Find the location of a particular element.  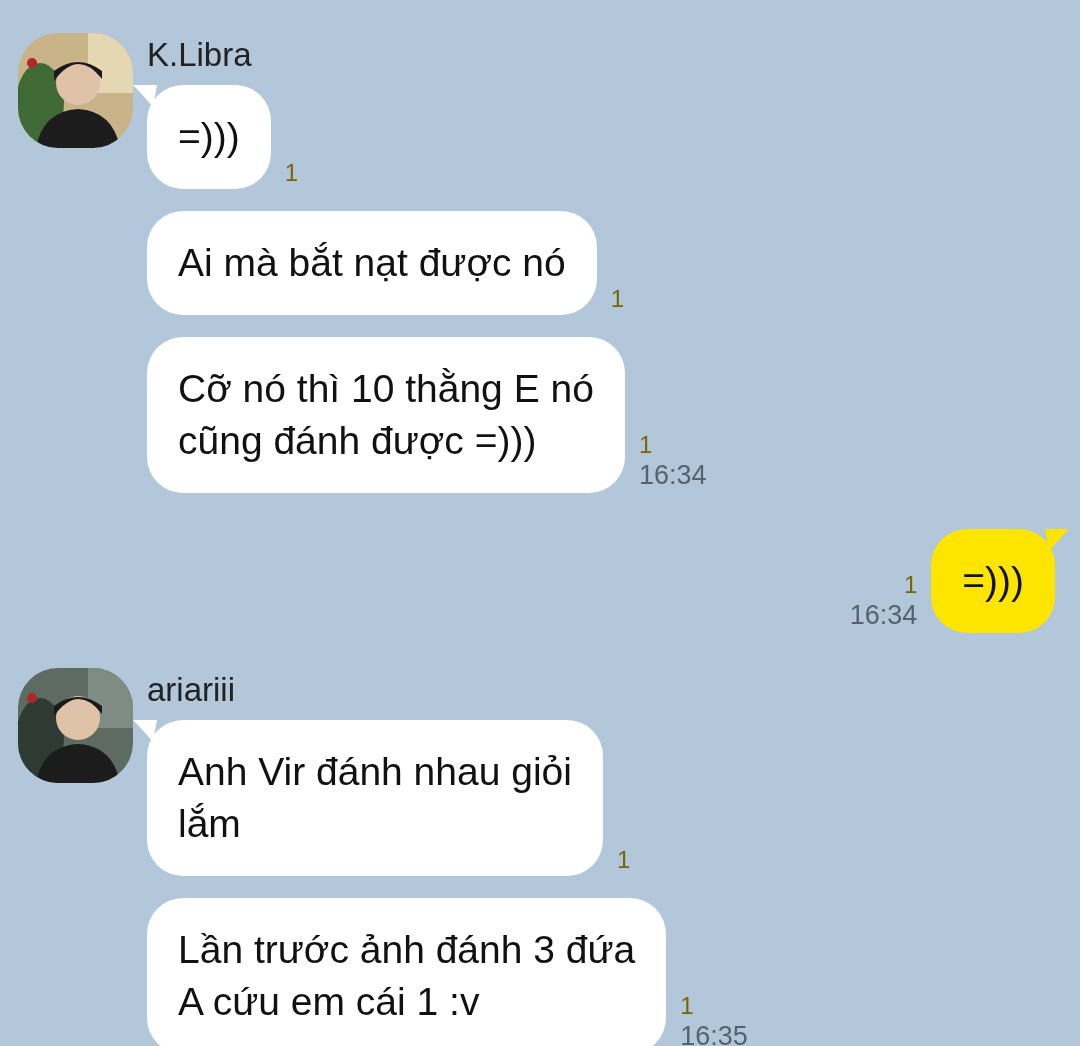

sender-name: K.Libra is located at coordinates (200, 55).